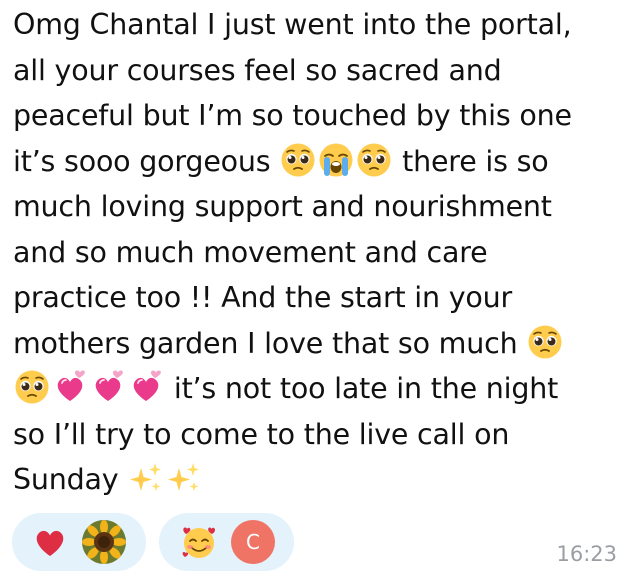  I want to click on message-fragment: mothers garden I love that so much, so click(265, 343).